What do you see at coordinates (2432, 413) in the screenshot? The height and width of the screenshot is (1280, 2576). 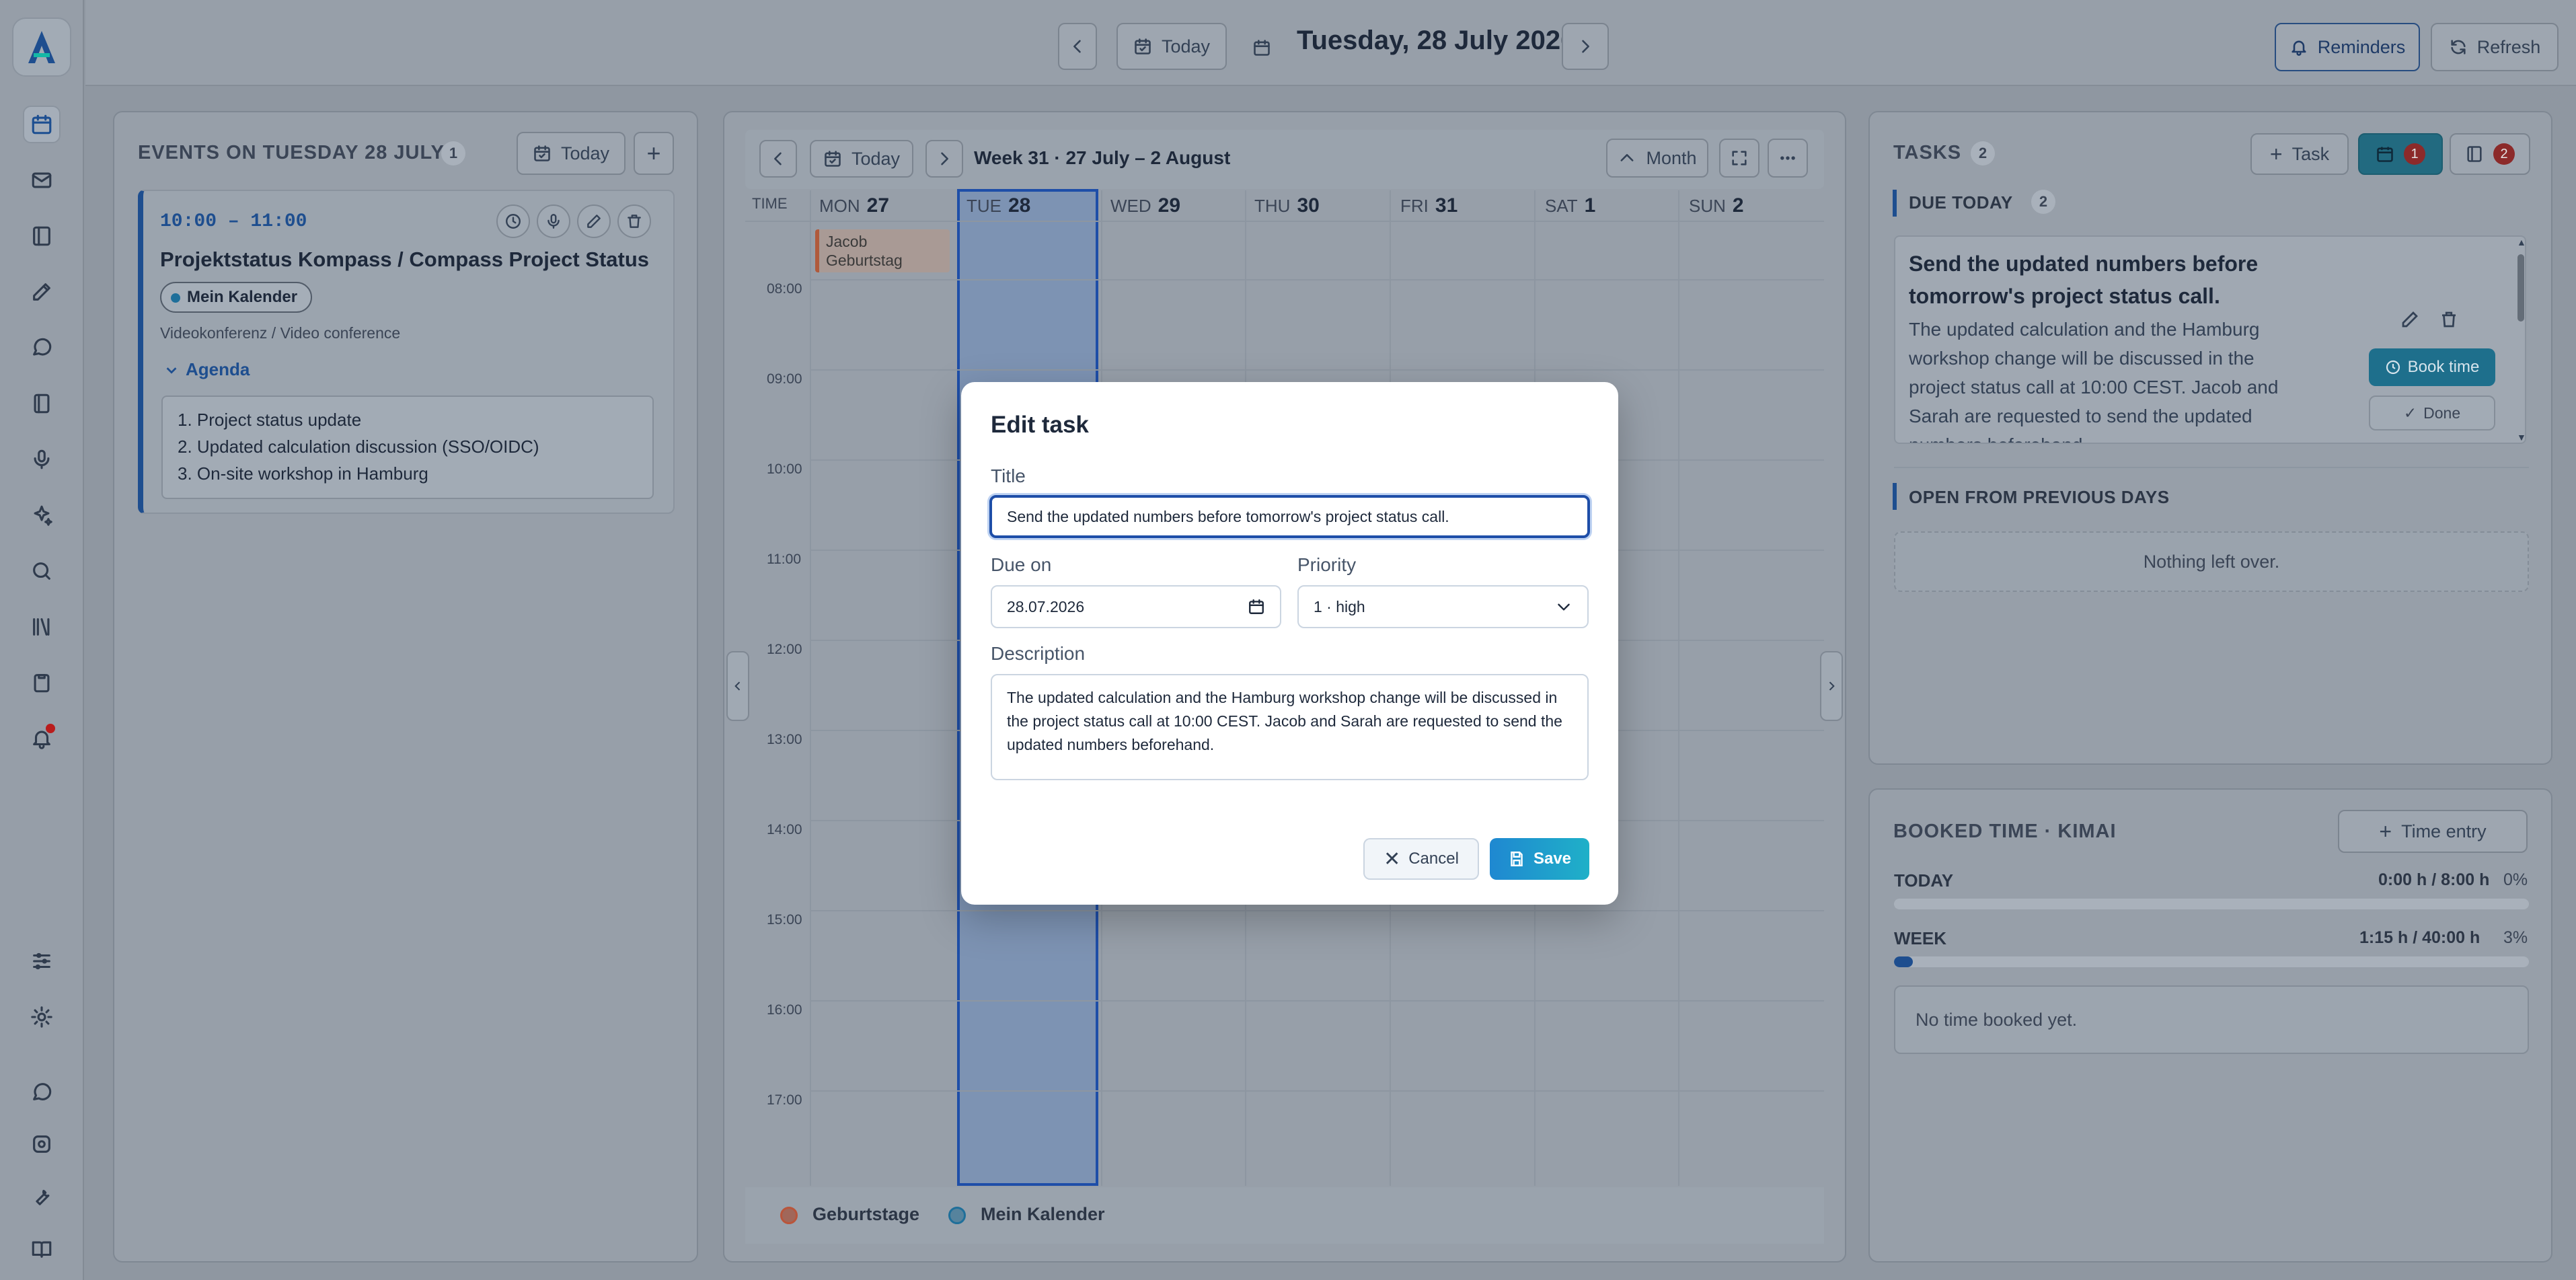 I see `done-button: ✓ Done` at bounding box center [2432, 413].